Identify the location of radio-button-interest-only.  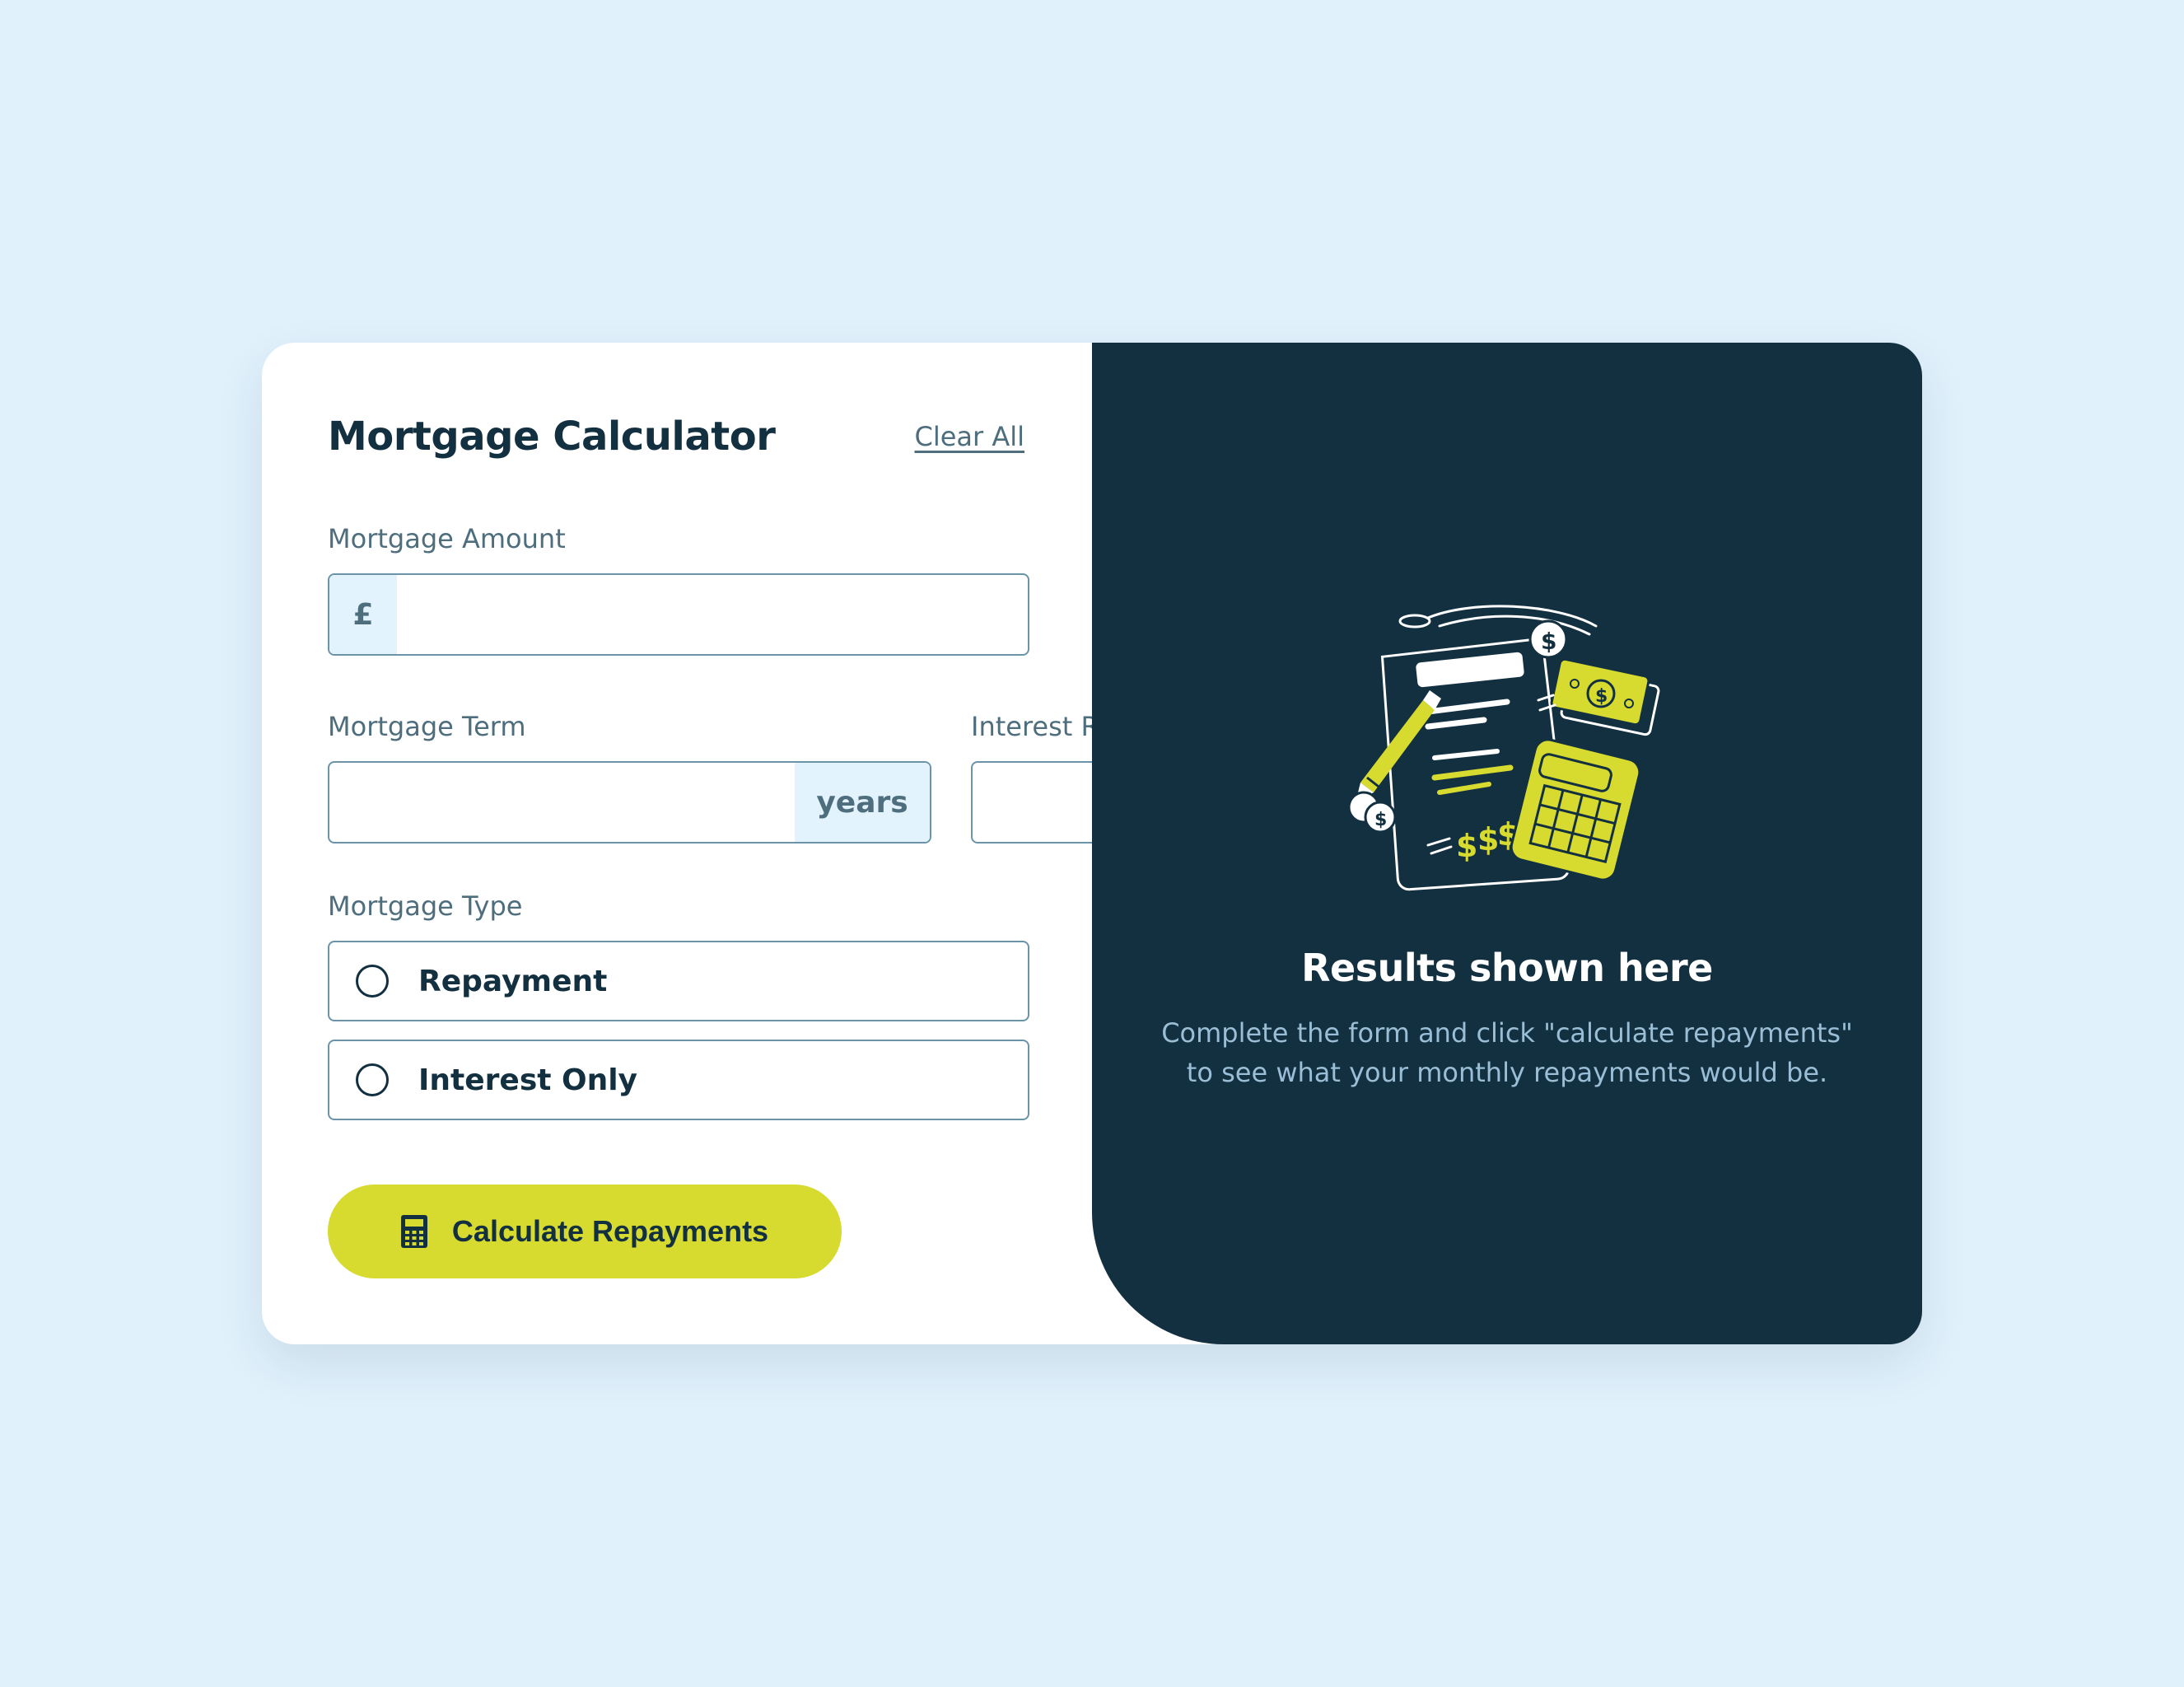
(372, 1079).